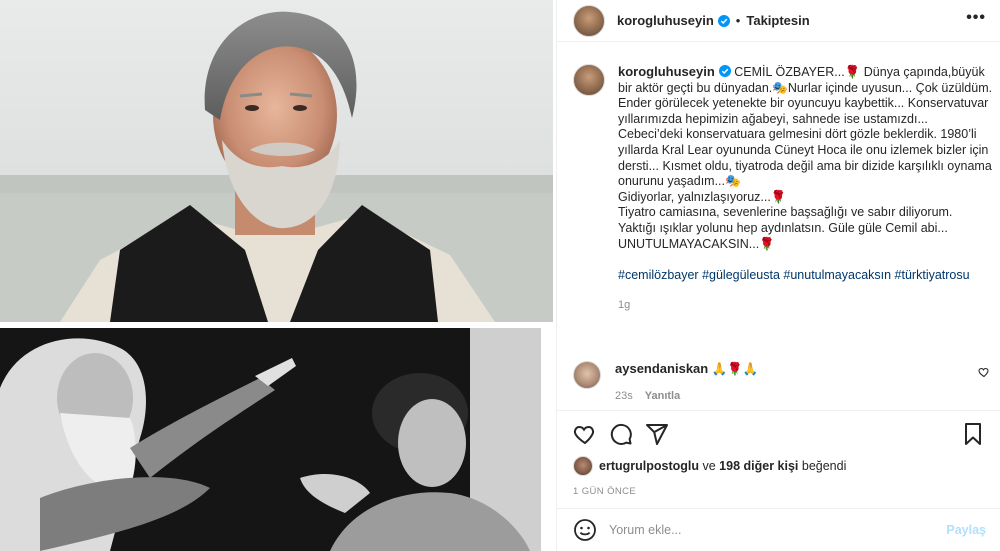 This screenshot has width=1000, height=551. I want to click on post-actions-bar, so click(778, 432).